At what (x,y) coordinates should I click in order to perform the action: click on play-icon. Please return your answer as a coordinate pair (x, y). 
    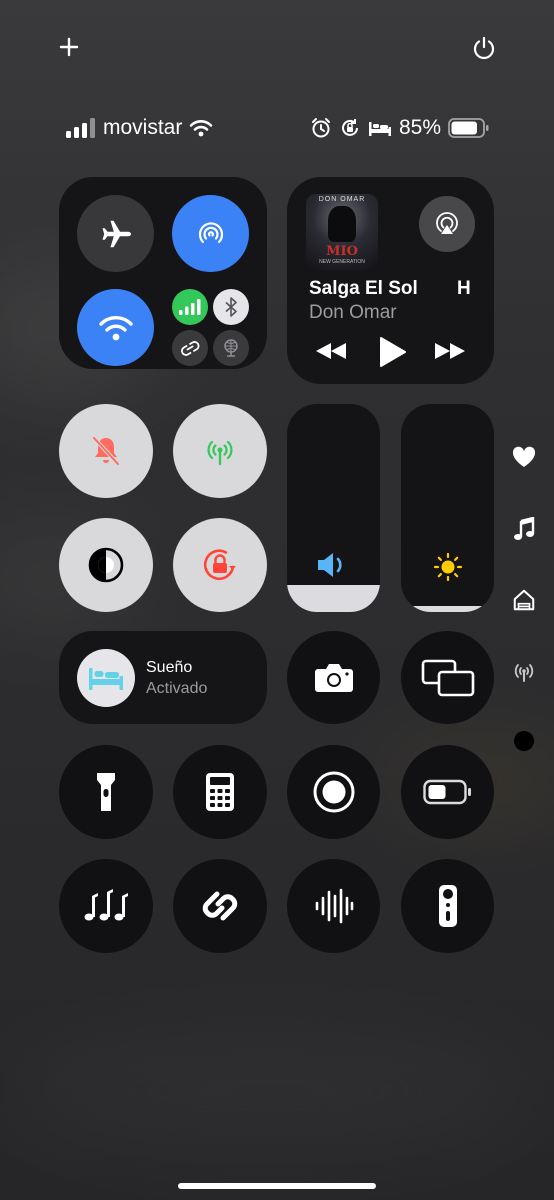
    Looking at the image, I should click on (393, 352).